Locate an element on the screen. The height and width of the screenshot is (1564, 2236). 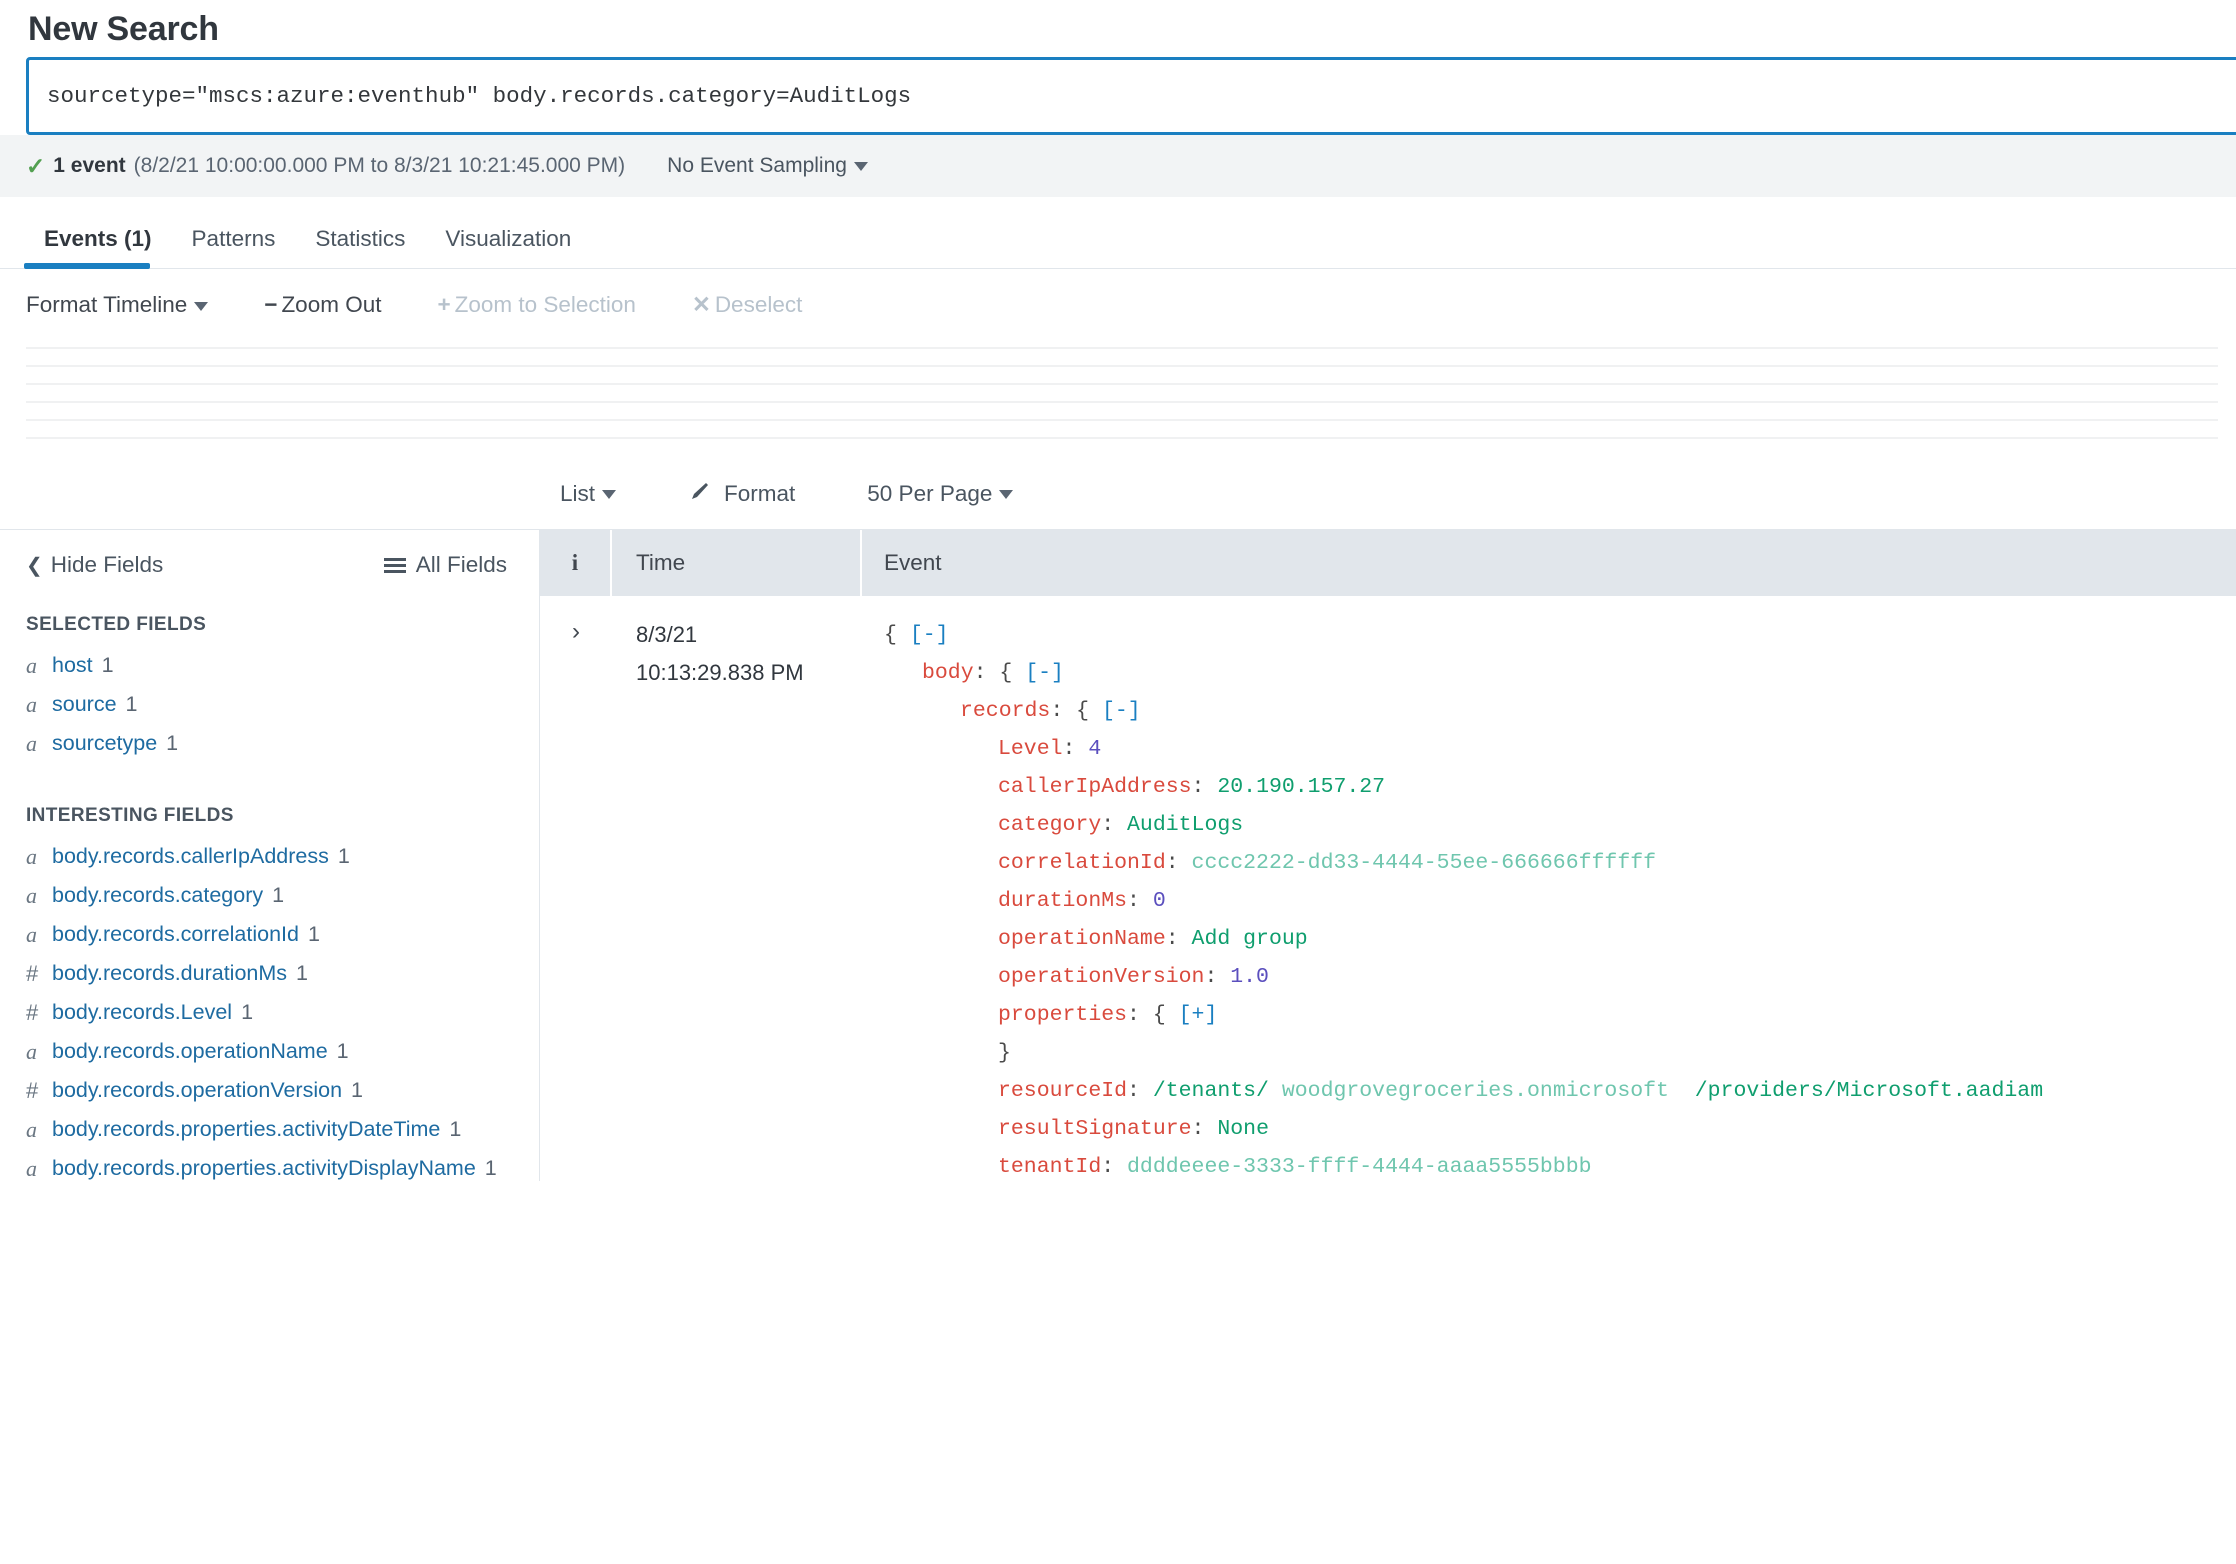
field-item: a body.records.correlationId 1 is located at coordinates (275, 934).